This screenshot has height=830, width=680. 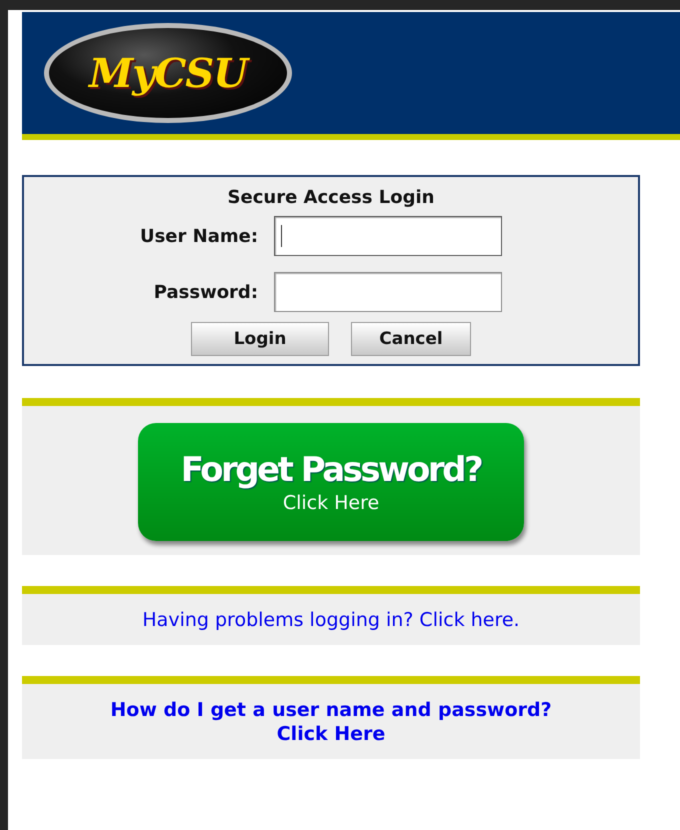 I want to click on field-label: Password:, so click(x=205, y=292).